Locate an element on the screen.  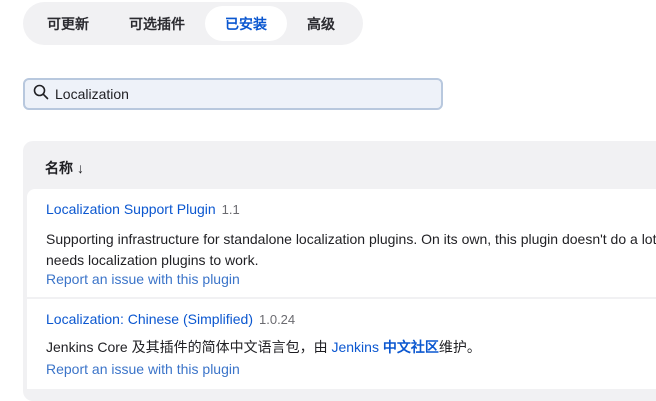
sort-arrow-icon: ↓ is located at coordinates (80, 168).